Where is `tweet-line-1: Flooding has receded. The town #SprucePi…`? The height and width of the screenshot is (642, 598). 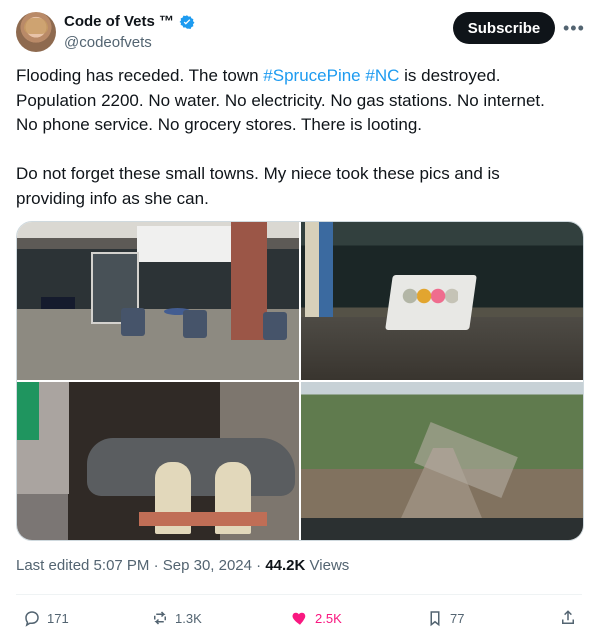
tweet-line-1: Flooding has receded. The town #SprucePi… is located at coordinates (298, 76).